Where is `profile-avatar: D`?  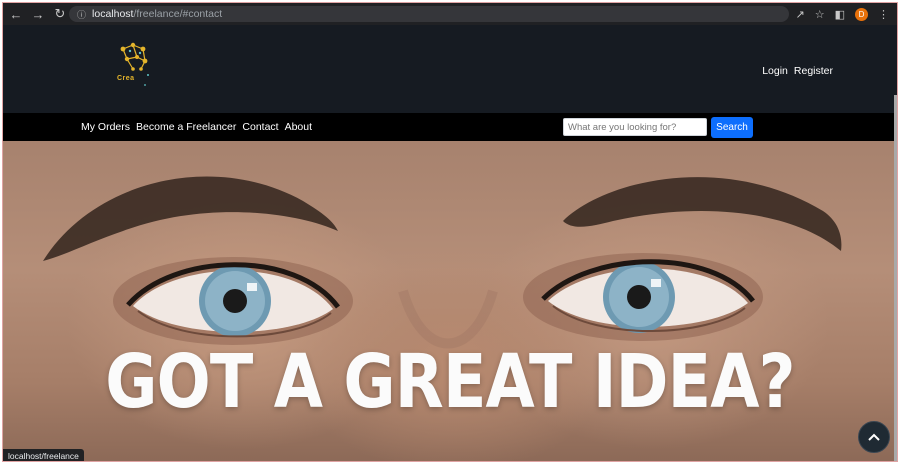 profile-avatar: D is located at coordinates (861, 14).